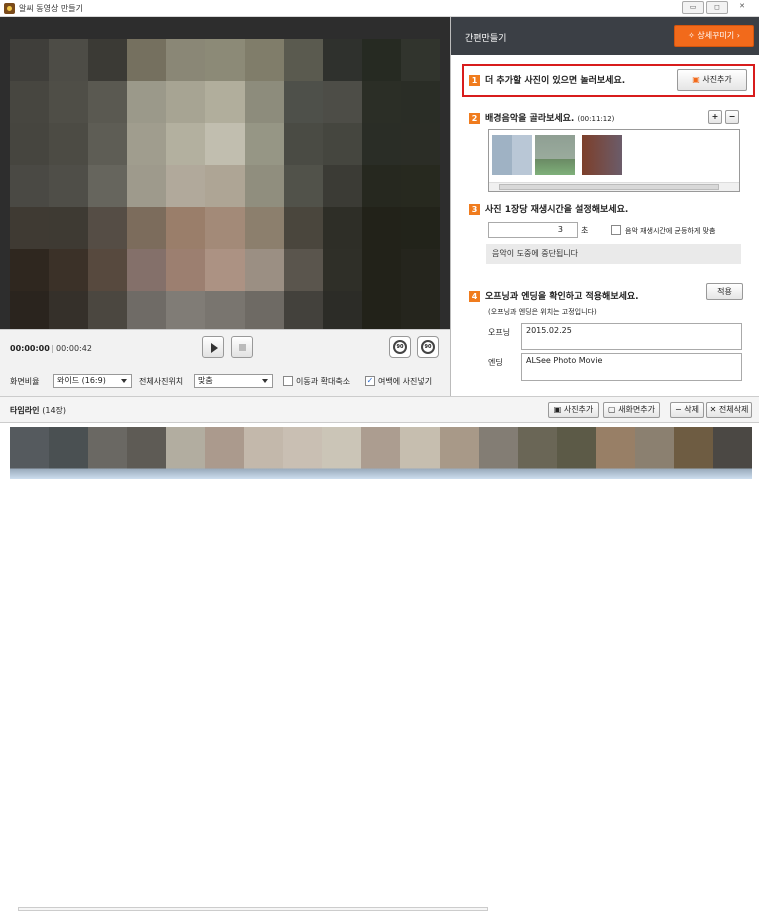 This screenshot has width=759, height=911. I want to click on music-scrollbar, so click(614, 186).